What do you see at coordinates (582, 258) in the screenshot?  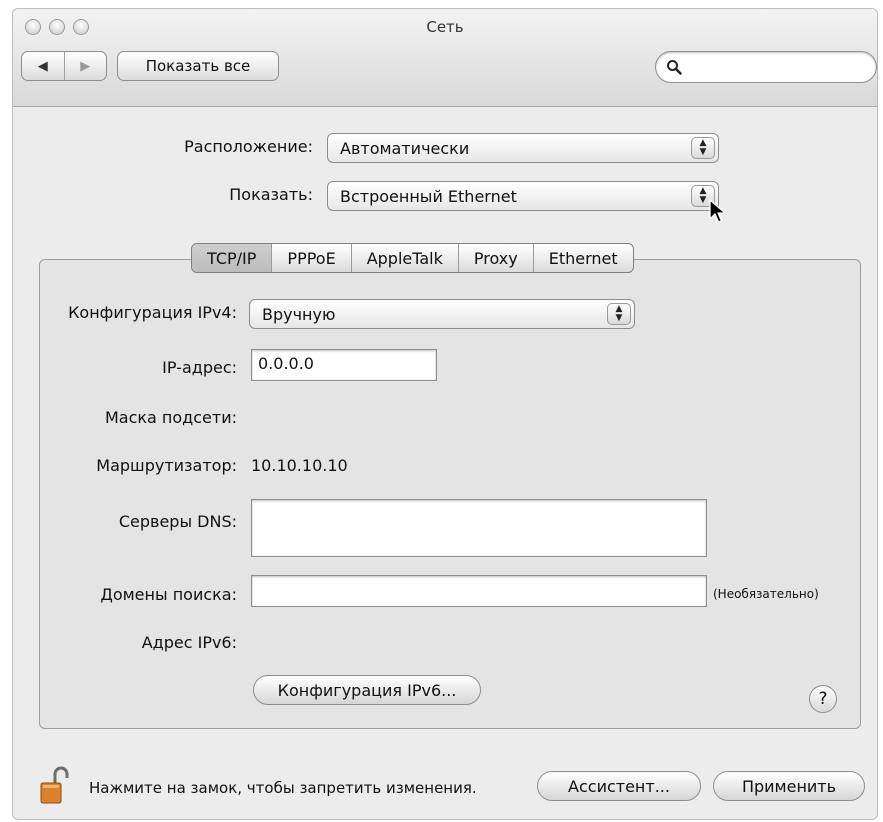 I see `tab-ethernet: Ethernet` at bounding box center [582, 258].